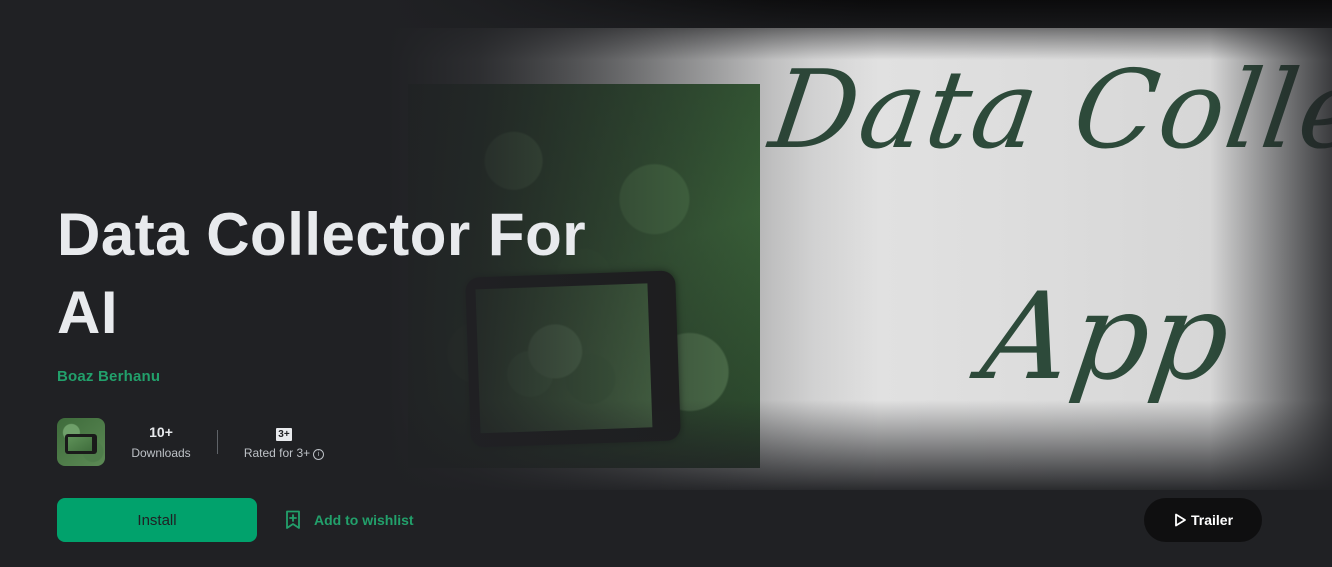 The width and height of the screenshot is (1332, 567). I want to click on trailer-label: Trailer, so click(1212, 520).